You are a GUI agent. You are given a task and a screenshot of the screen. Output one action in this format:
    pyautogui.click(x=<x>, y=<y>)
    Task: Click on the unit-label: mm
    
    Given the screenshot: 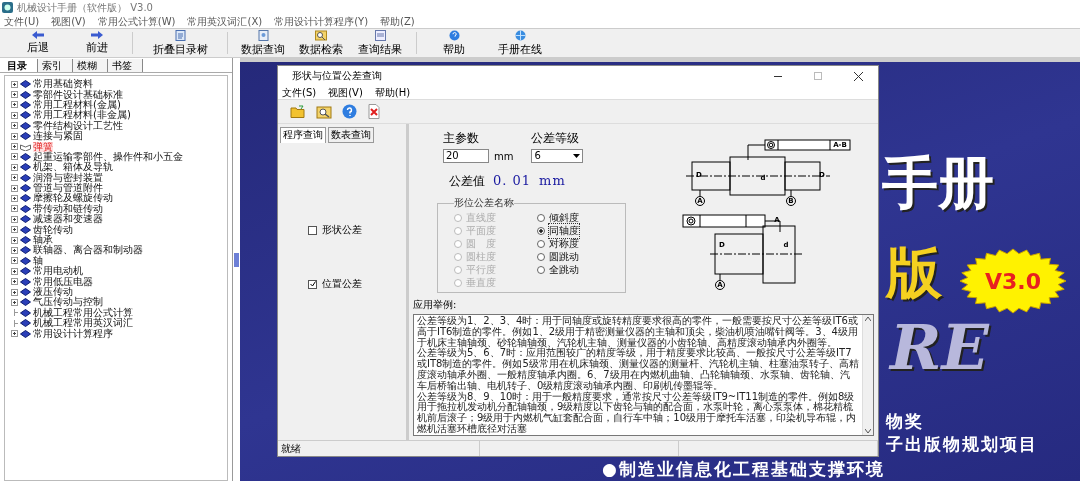 What is the action you would take?
    pyautogui.click(x=504, y=156)
    